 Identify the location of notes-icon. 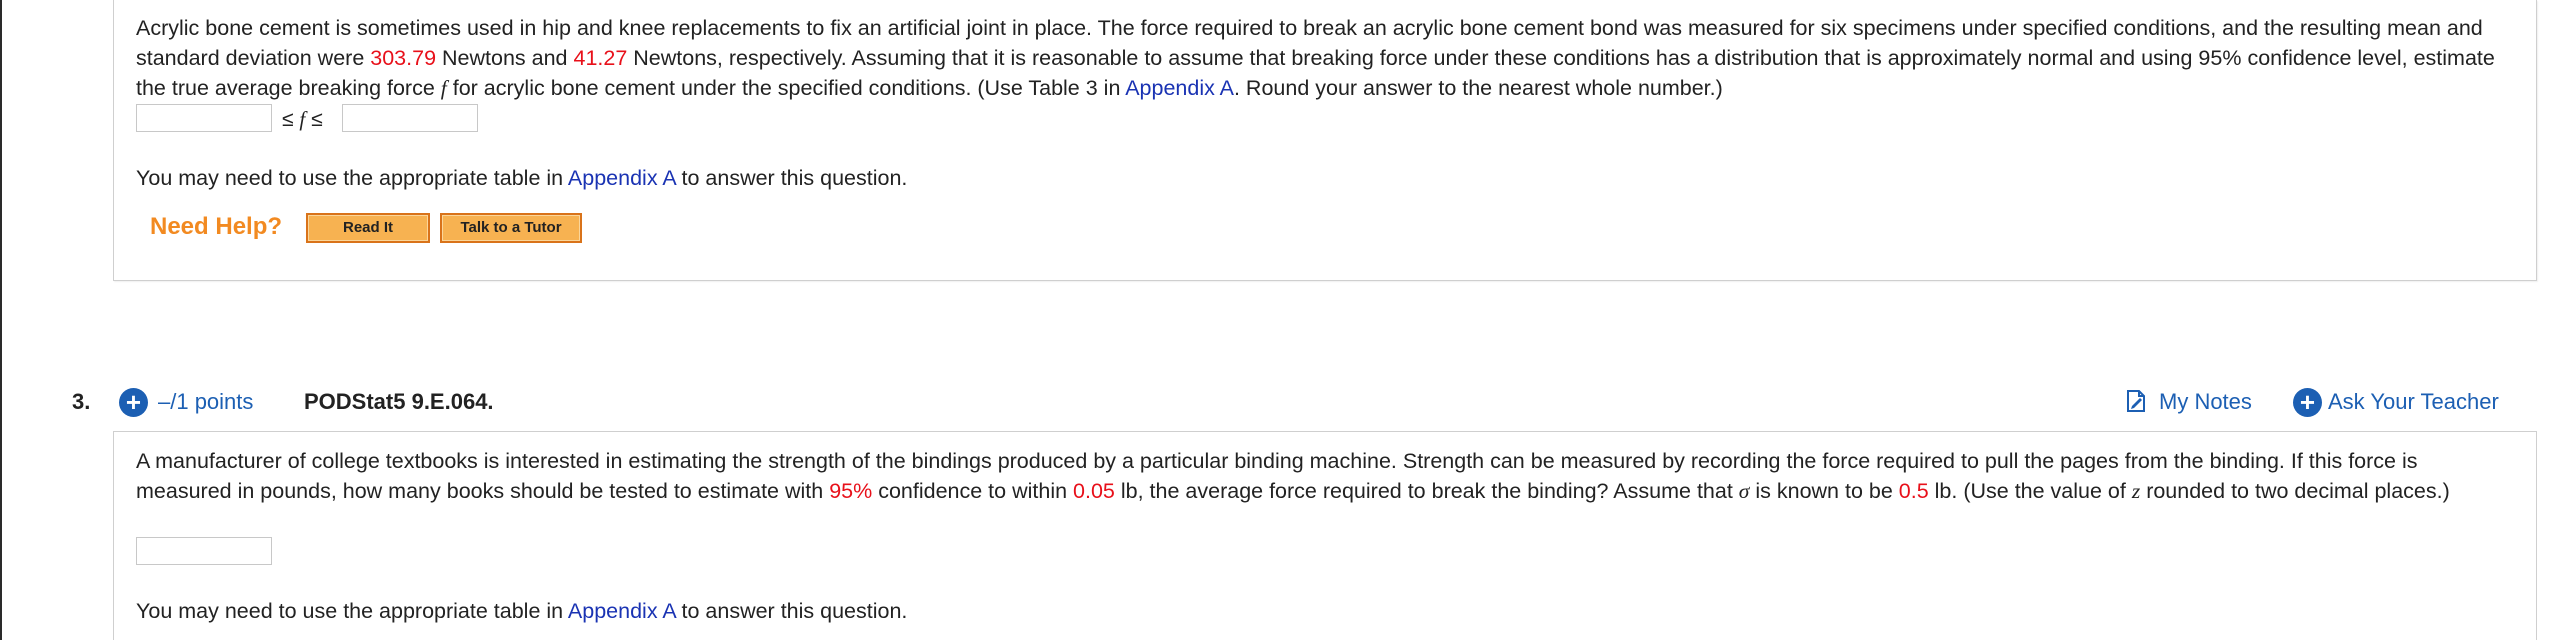
(2136, 401).